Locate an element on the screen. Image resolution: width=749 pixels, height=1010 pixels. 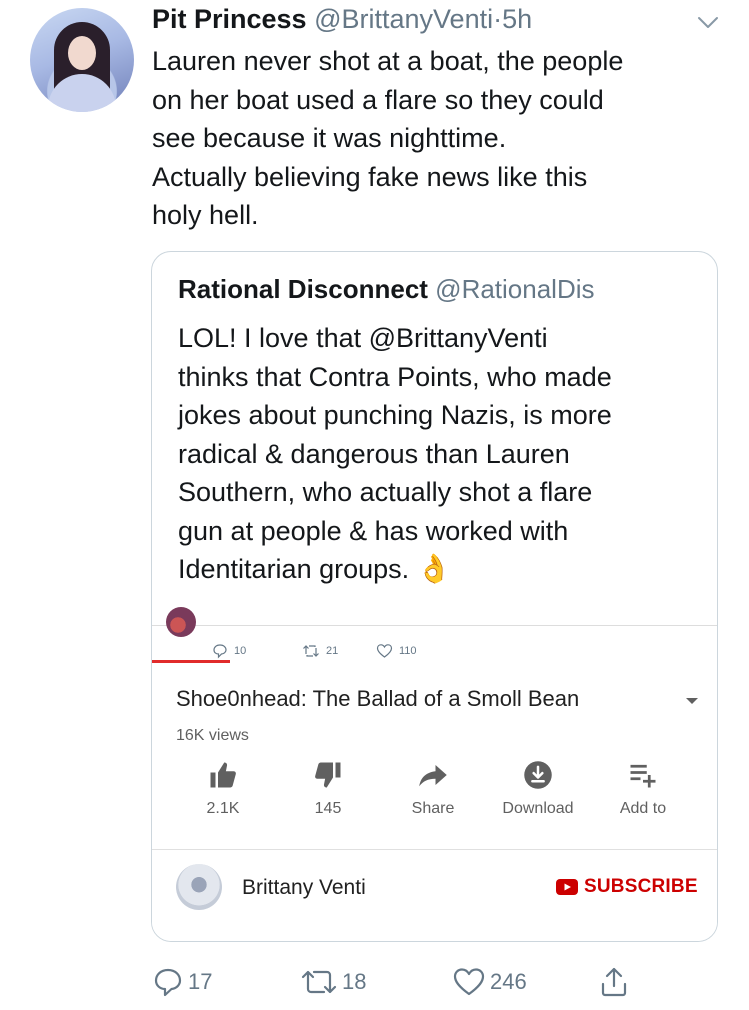
youtube-logo-icon is located at coordinates (567, 887).